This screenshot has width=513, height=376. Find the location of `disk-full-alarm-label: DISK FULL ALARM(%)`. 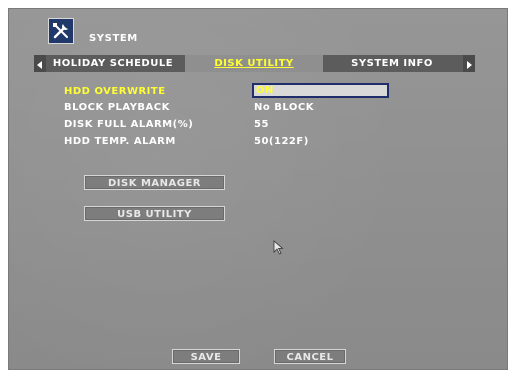

disk-full-alarm-label: DISK FULL ALARM(%) is located at coordinates (129, 124).